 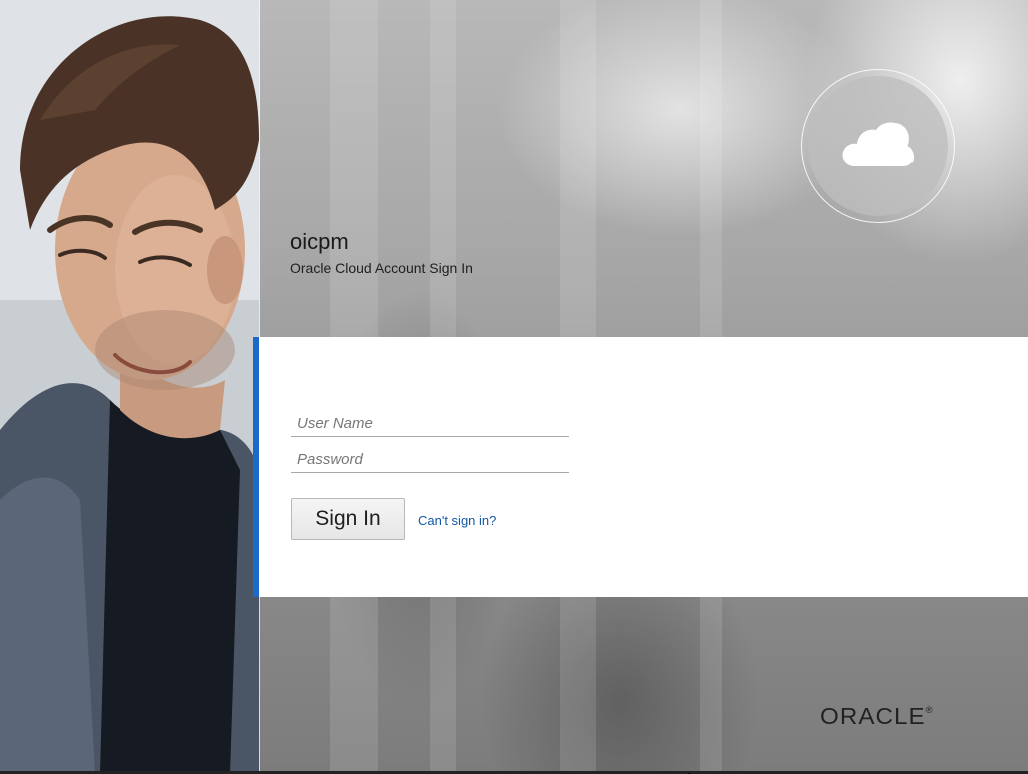 I want to click on page-title: oicpm, so click(x=319, y=241).